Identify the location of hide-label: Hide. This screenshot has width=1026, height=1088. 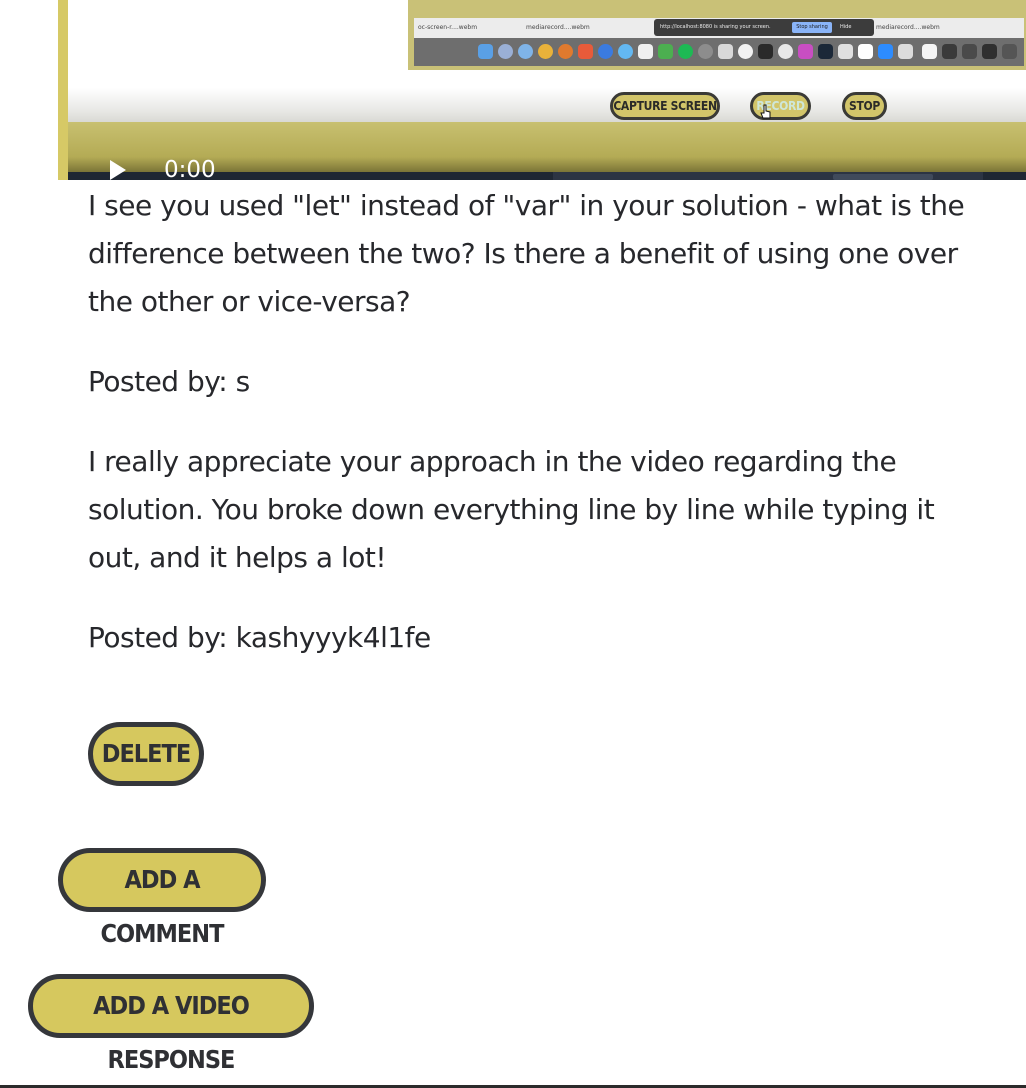
(846, 27).